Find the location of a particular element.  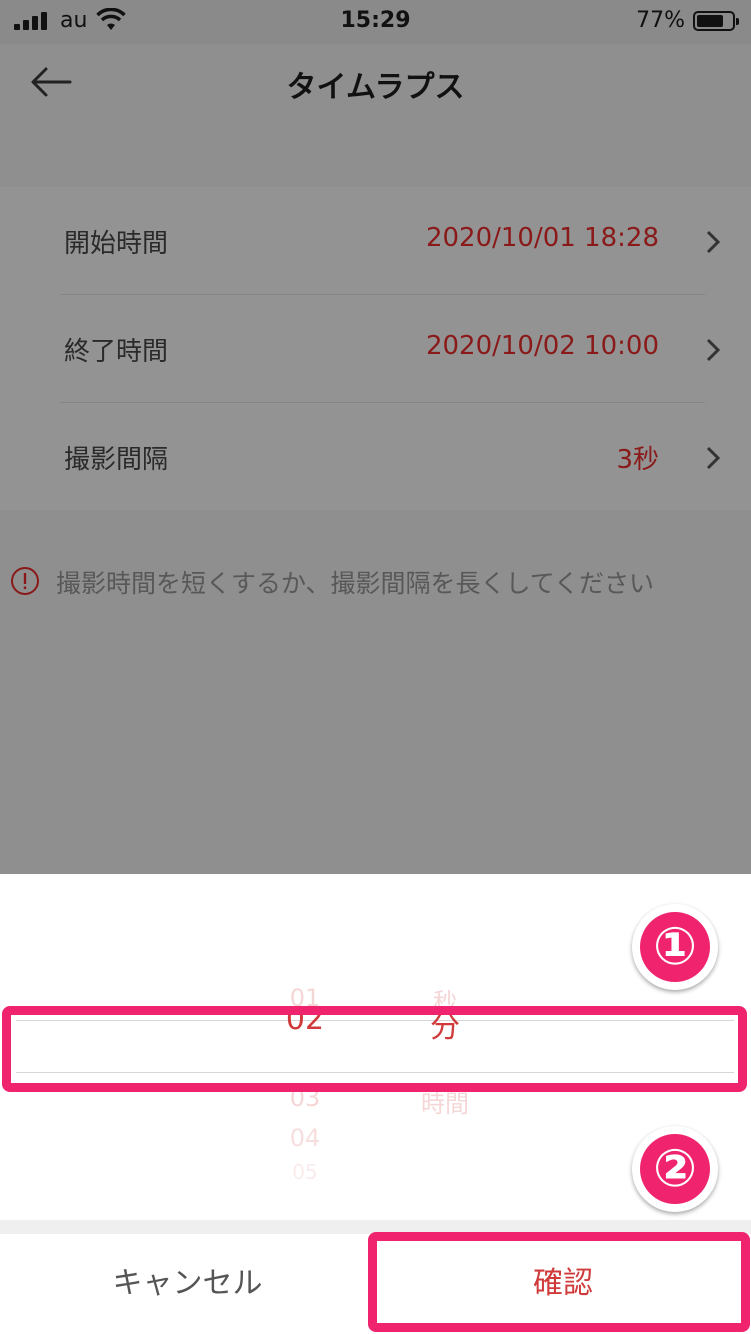

annotation-highlight-confirm is located at coordinates (559, 1282).